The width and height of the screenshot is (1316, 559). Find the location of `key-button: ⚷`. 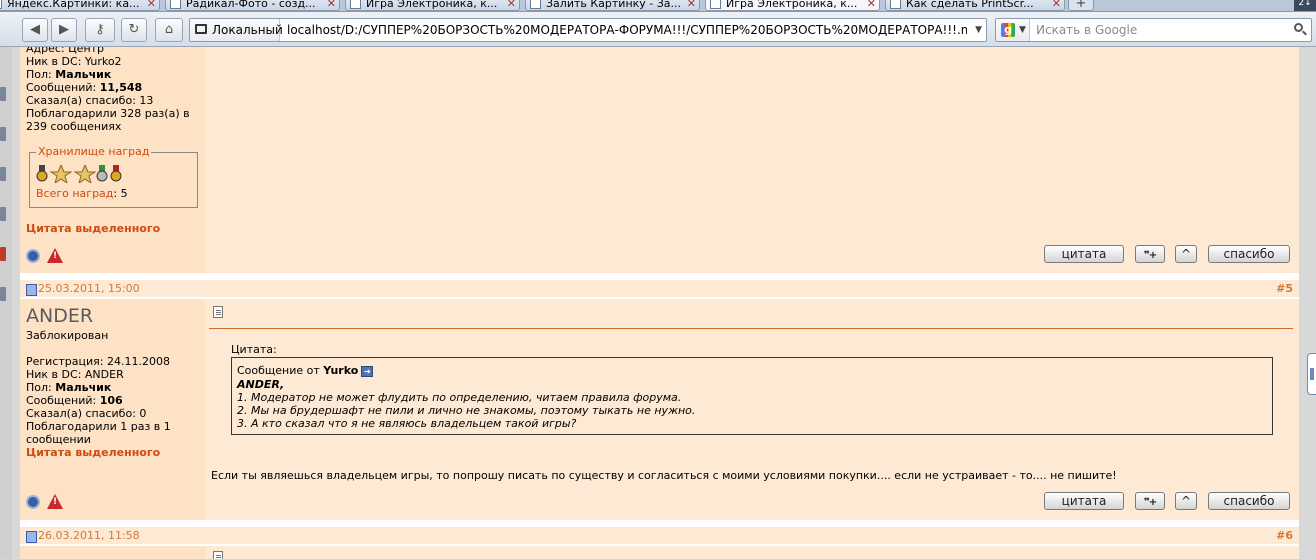

key-button: ⚷ is located at coordinates (100, 30).